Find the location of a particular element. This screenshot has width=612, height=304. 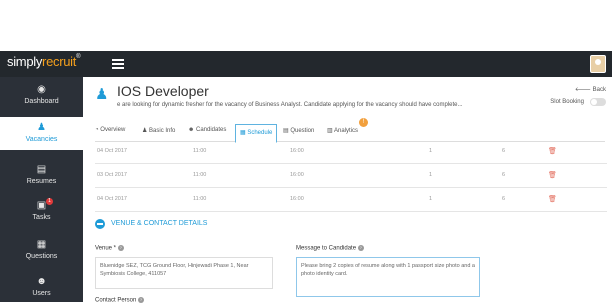

app-logo: simplyrecruit® is located at coordinates (44, 61).